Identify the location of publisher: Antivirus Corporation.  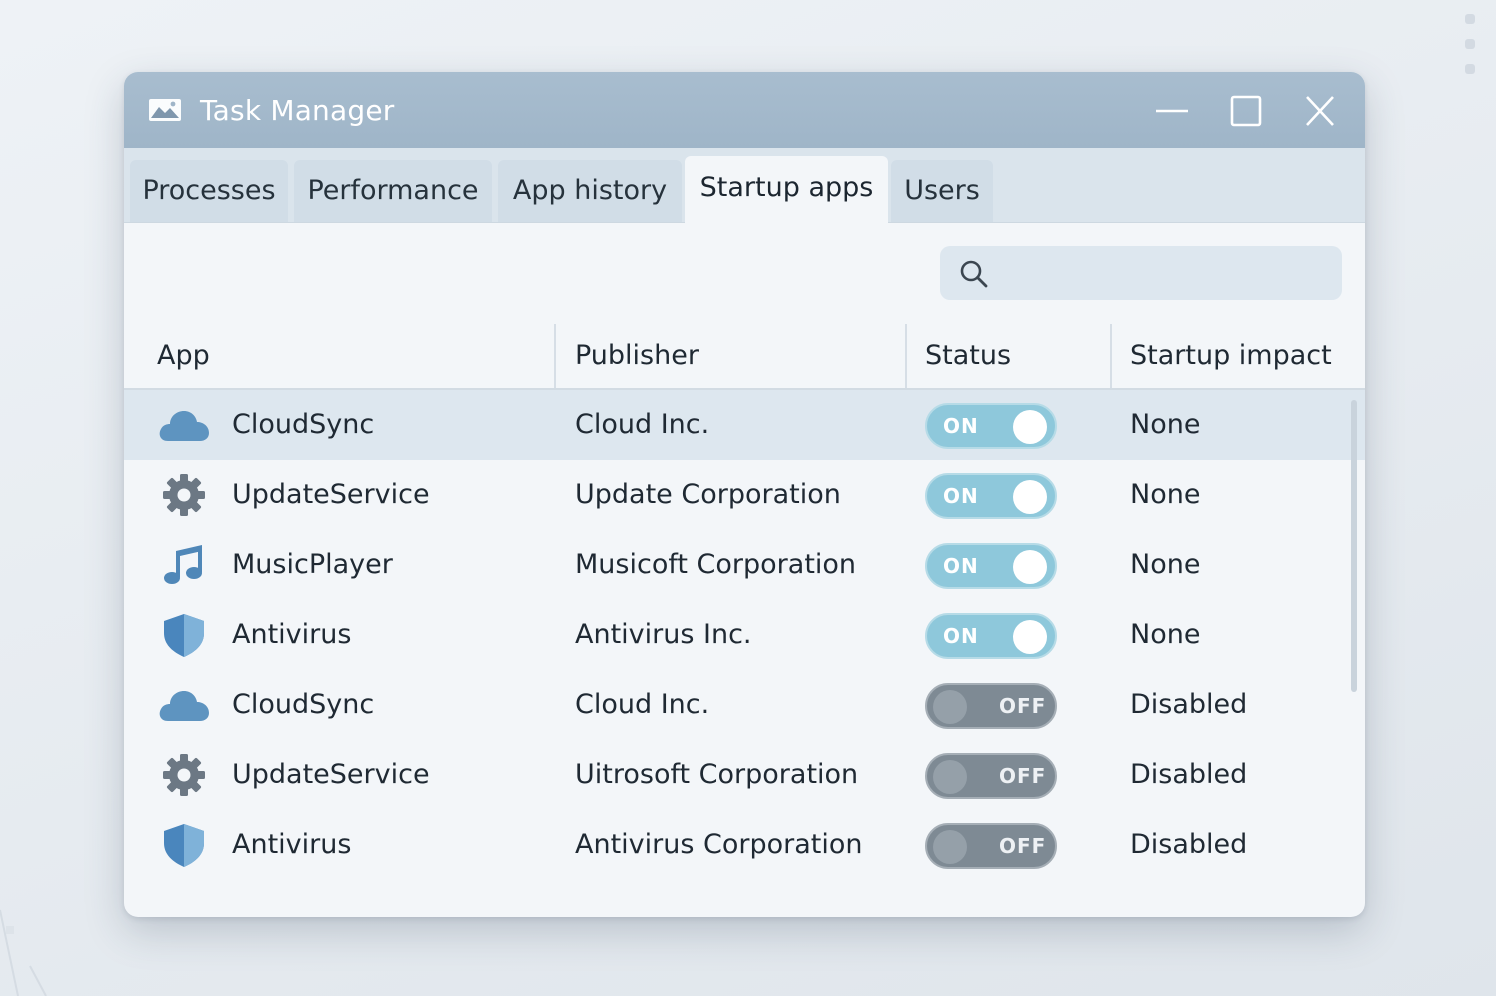
(719, 844).